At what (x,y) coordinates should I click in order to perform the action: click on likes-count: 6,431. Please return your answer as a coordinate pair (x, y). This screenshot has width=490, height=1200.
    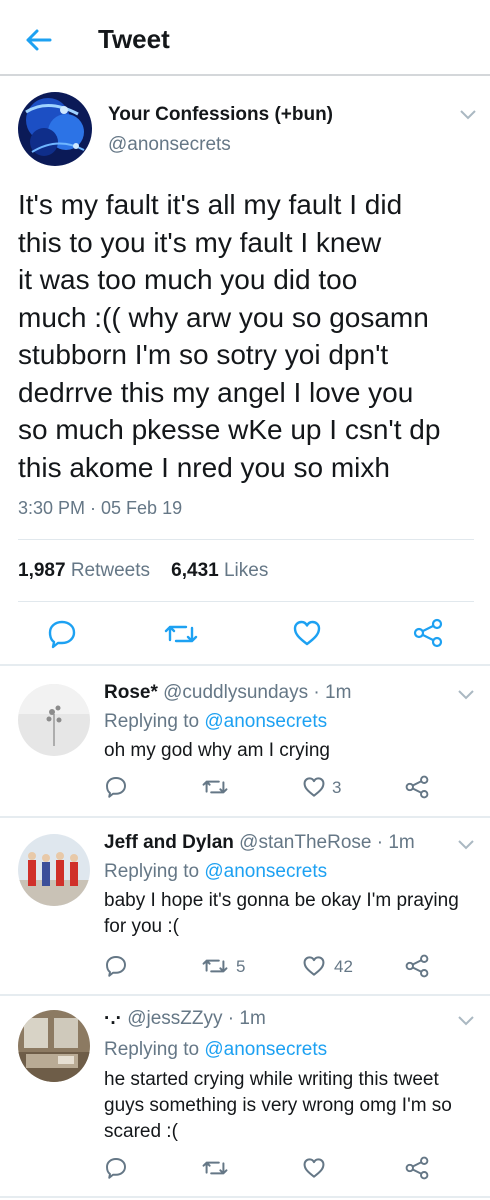
    Looking at the image, I should click on (195, 570).